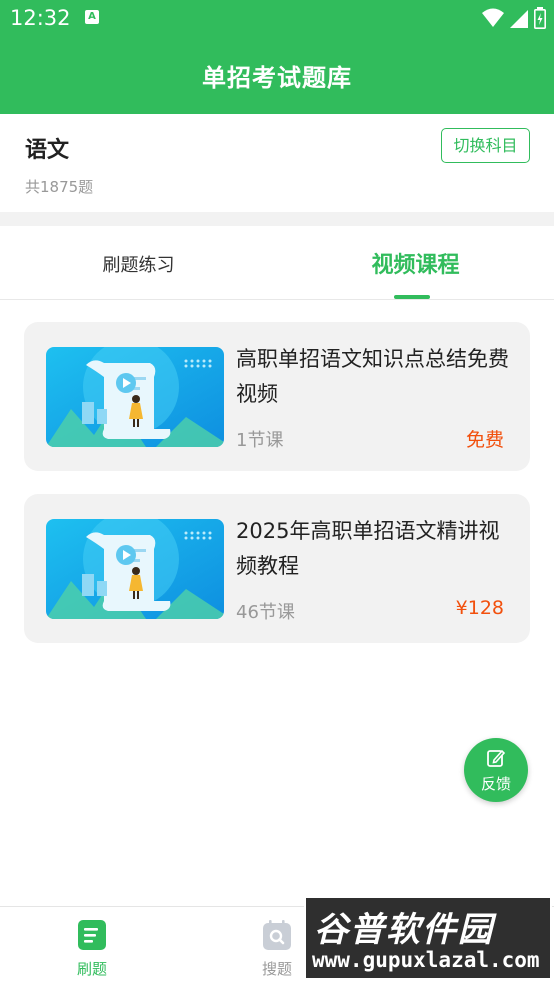 This screenshot has width=554, height=984. What do you see at coordinates (415, 265) in the screenshot?
I see `tab-video-course-label: 视频课程` at bounding box center [415, 265].